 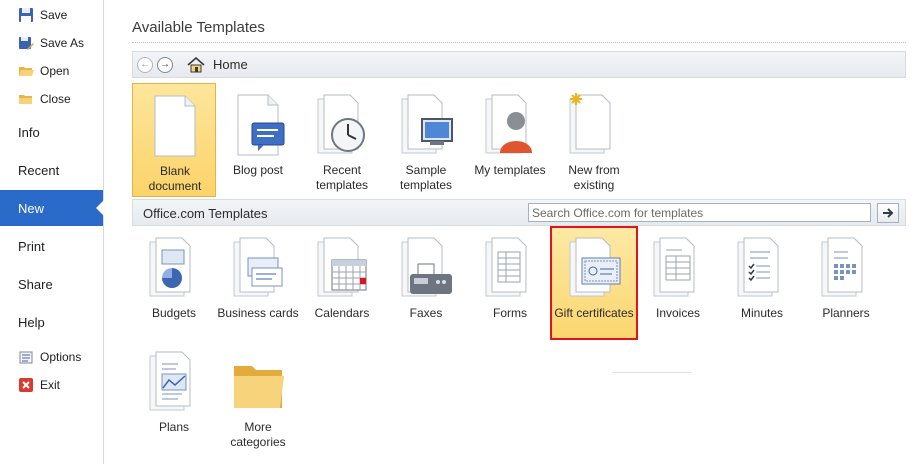 I want to click on blank-document-icon, so click(x=175, y=126).